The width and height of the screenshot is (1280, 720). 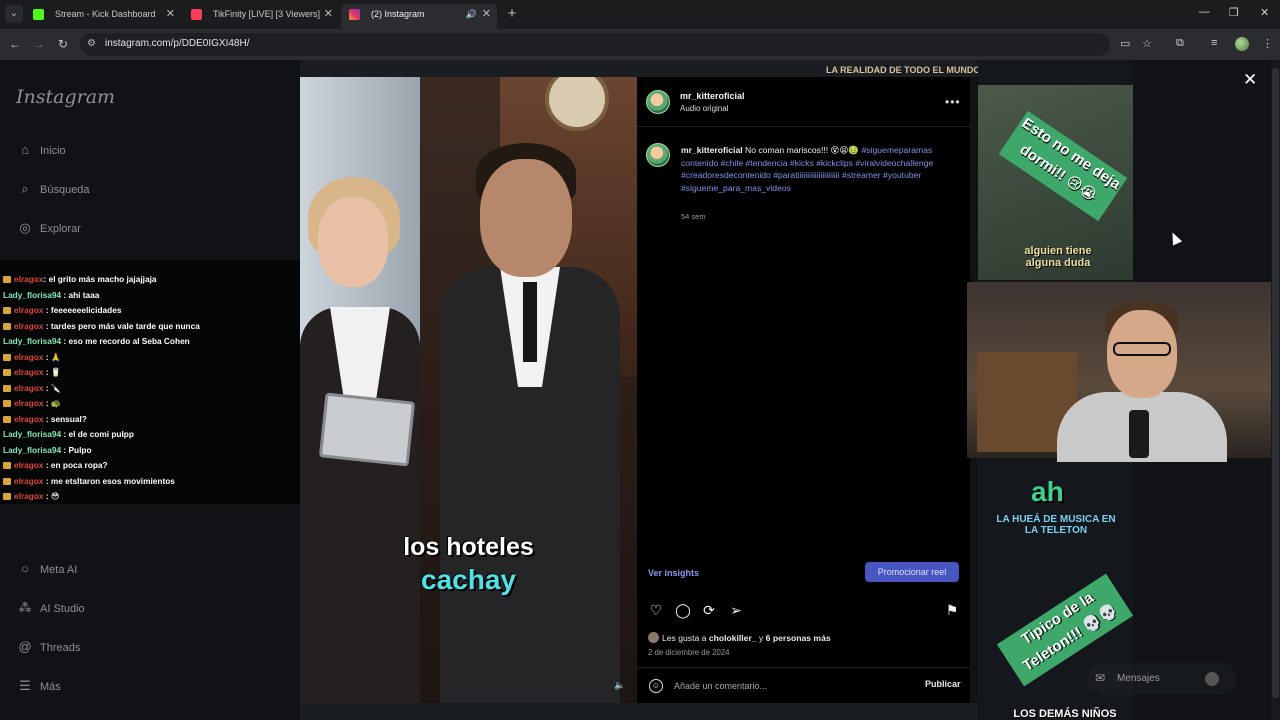 I want to click on instagram-logo: Instagram, so click(x=65, y=97).